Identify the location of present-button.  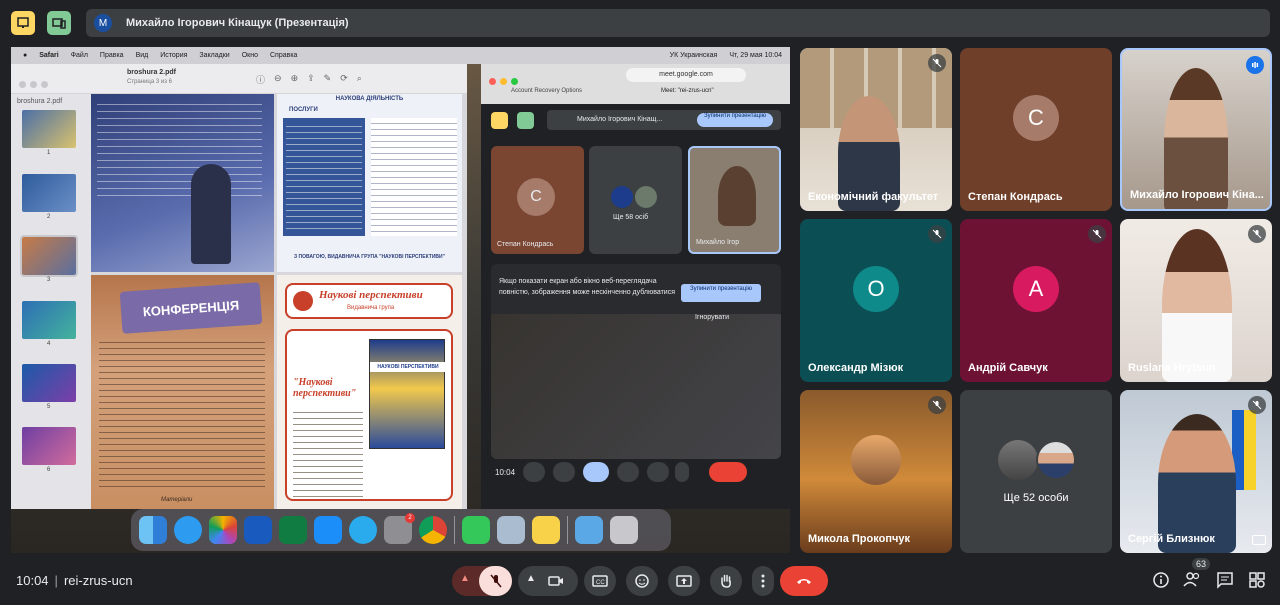
(684, 581).